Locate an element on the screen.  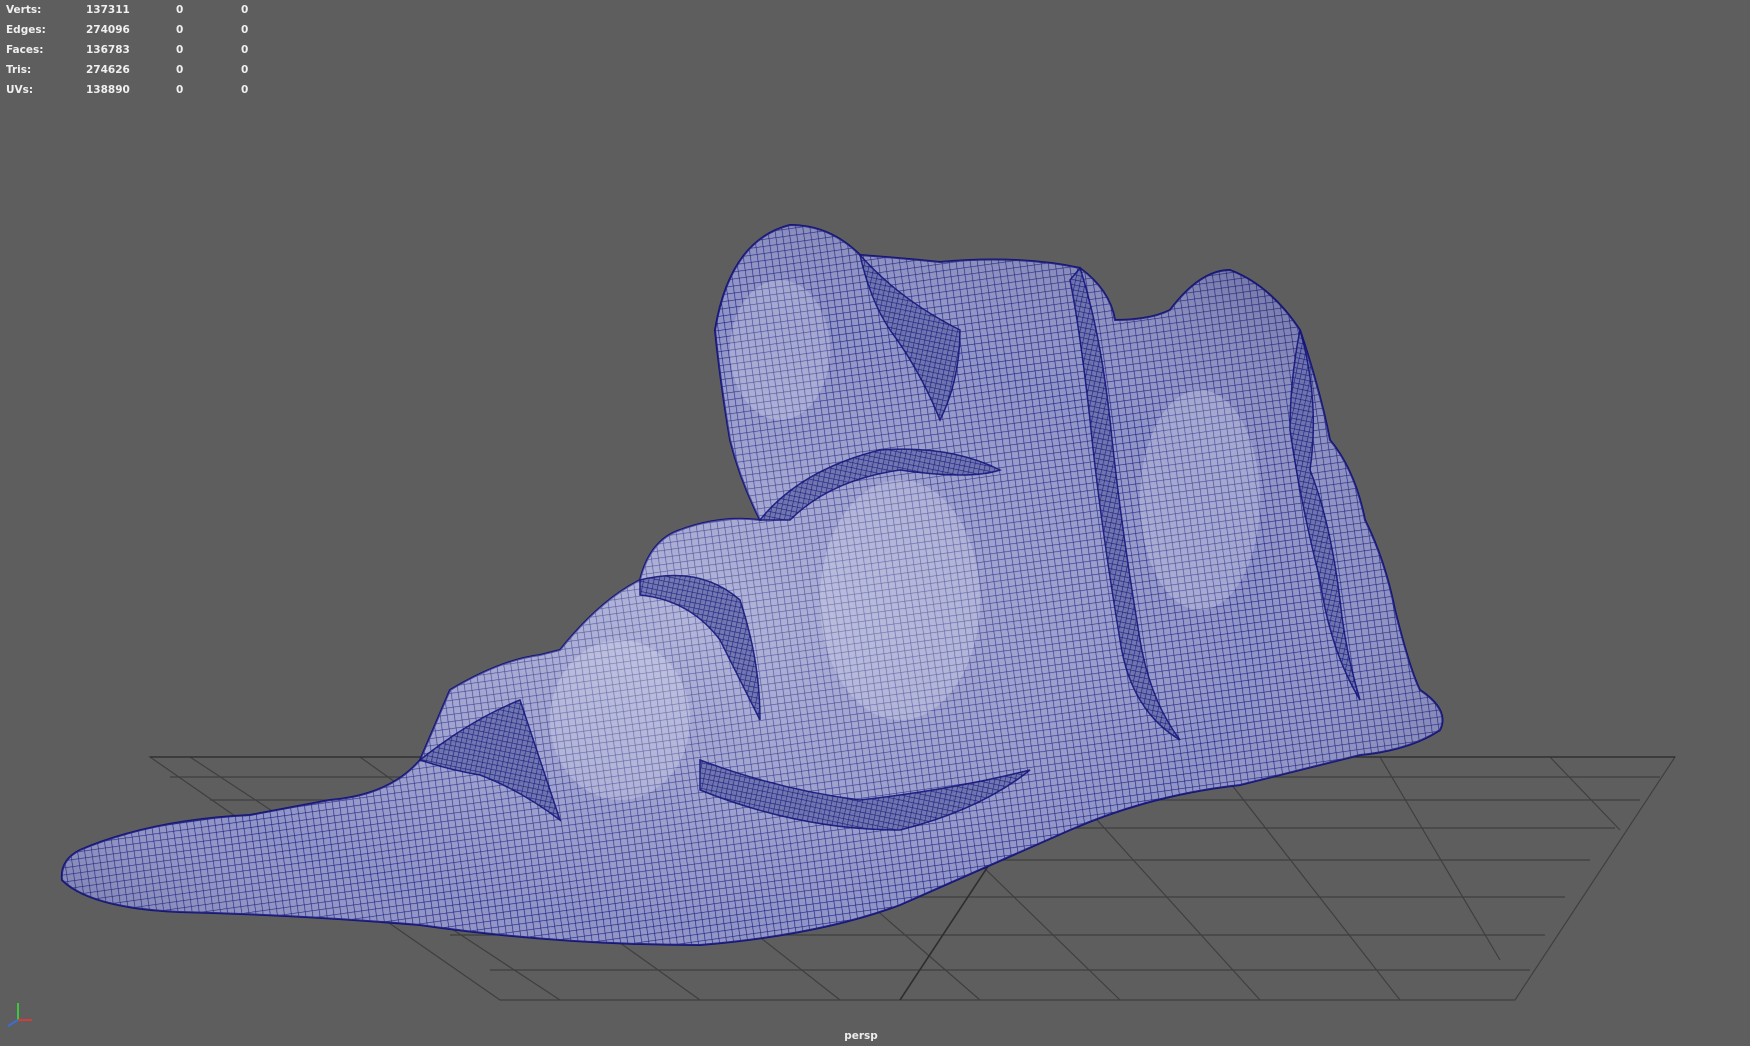
camera-label: persp is located at coordinates (861, 1036).